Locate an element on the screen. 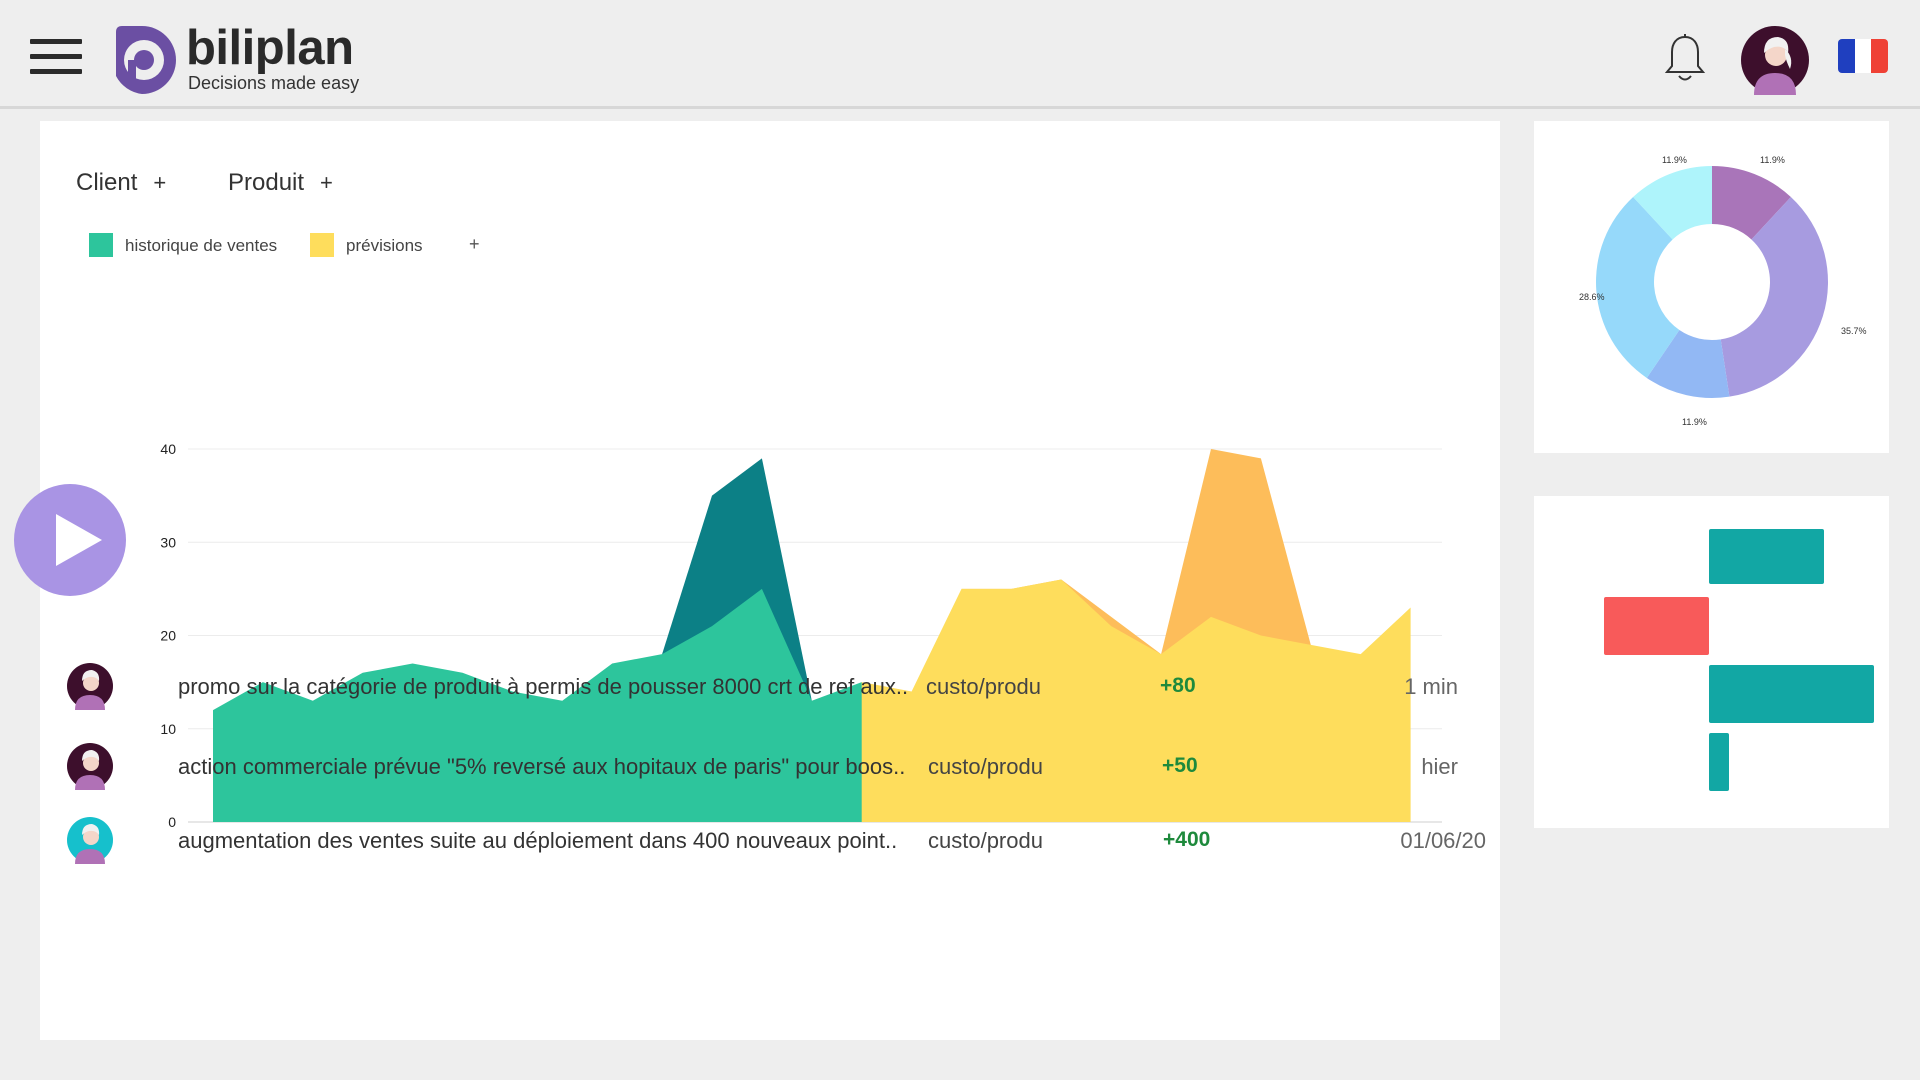  y-tick-label: 40 is located at coordinates (168, 449).